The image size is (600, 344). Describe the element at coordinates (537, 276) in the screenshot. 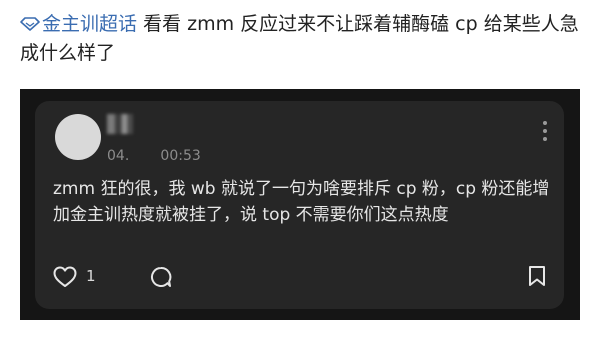

I see `bookmark-icon` at that location.